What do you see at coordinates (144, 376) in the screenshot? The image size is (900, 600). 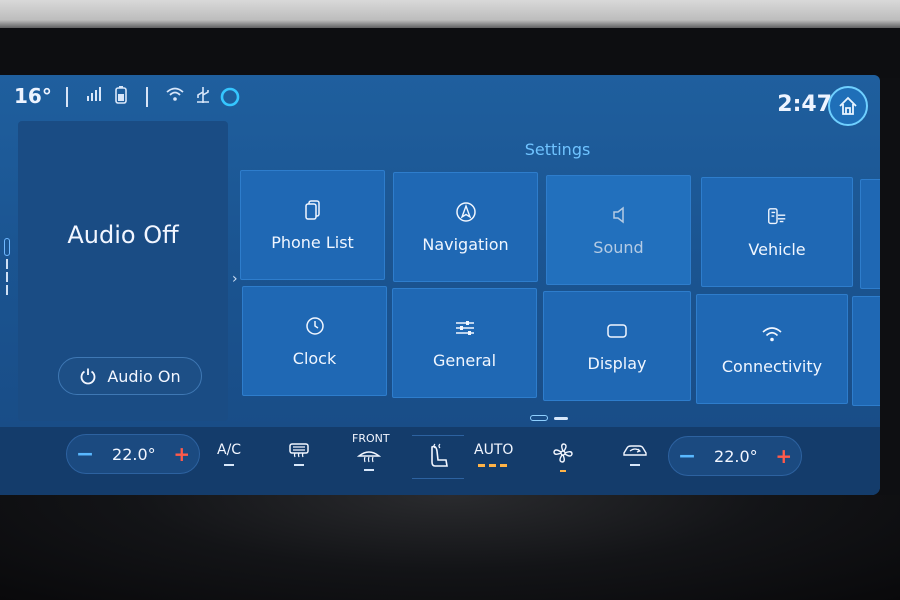 I see `audio-on-label: Audio On` at bounding box center [144, 376].